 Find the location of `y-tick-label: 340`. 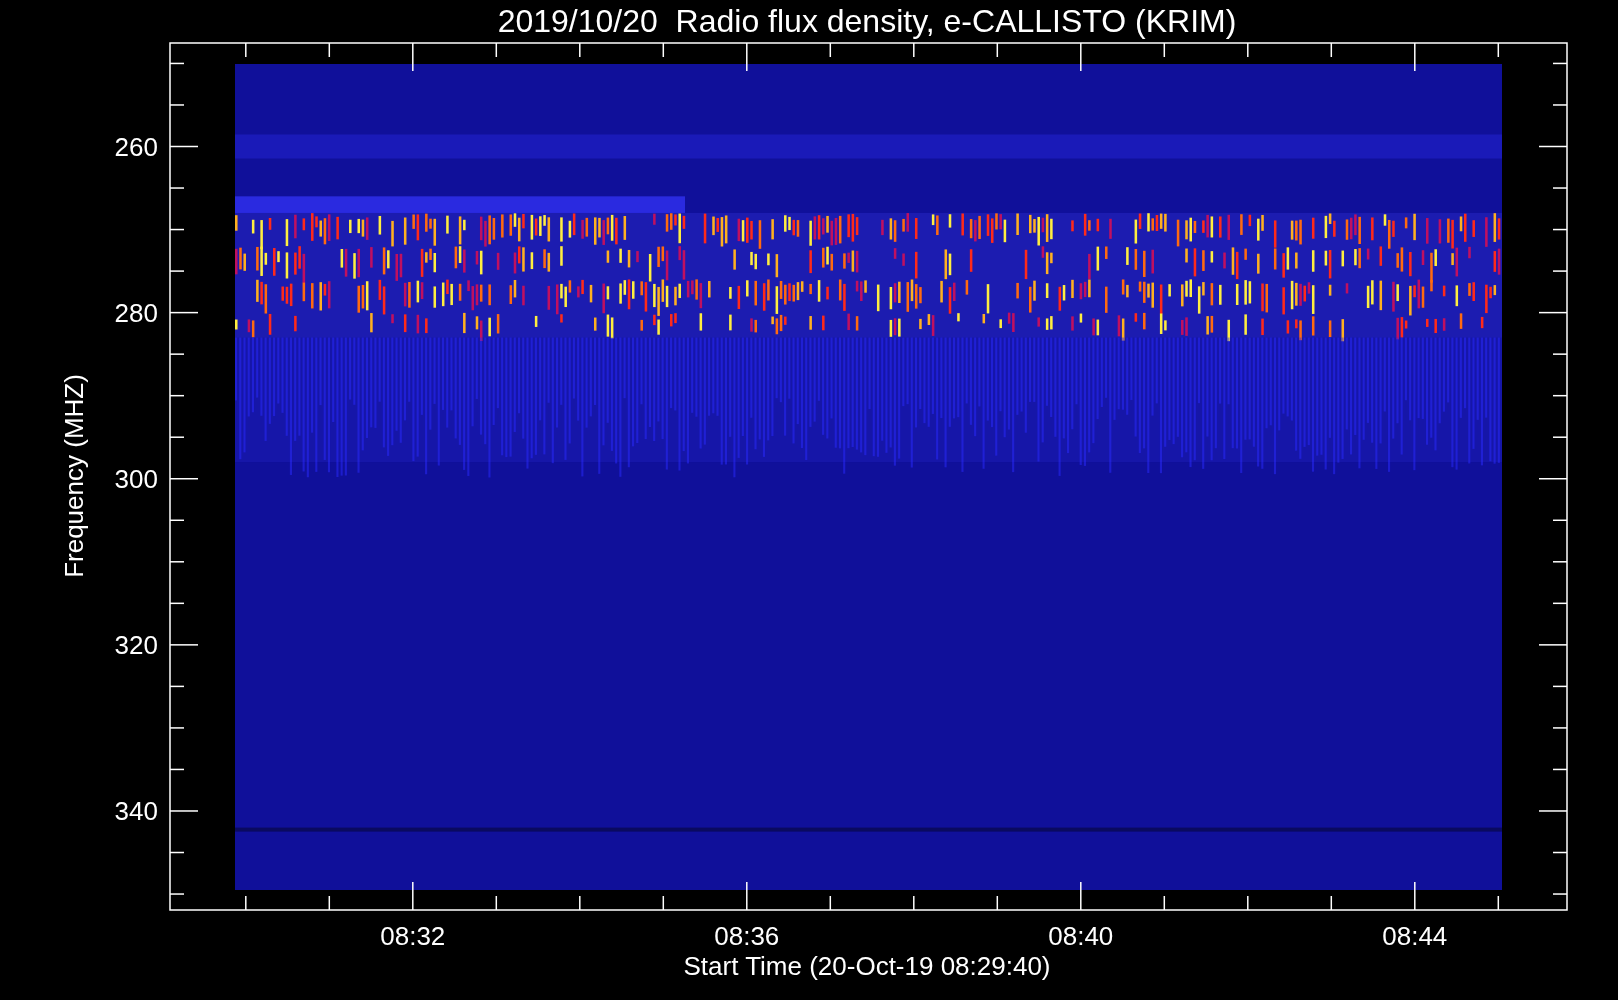

y-tick-label: 340 is located at coordinates (136, 811).